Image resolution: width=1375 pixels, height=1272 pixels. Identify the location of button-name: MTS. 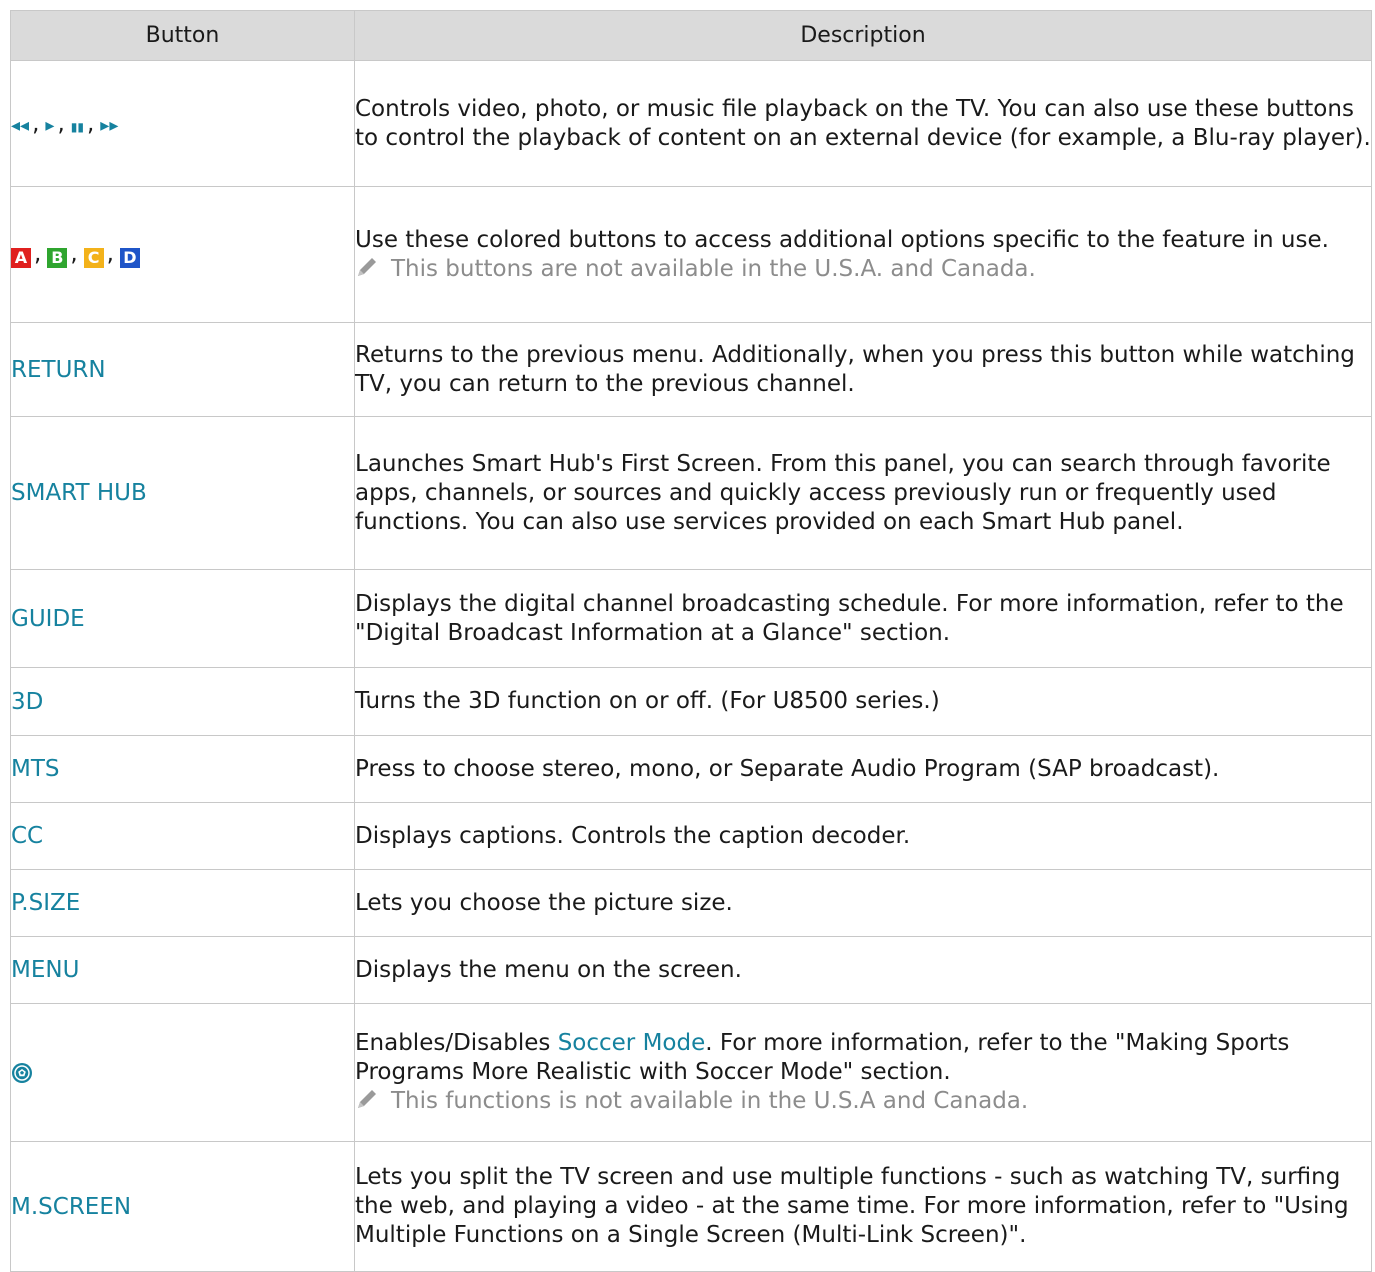
(182, 769).